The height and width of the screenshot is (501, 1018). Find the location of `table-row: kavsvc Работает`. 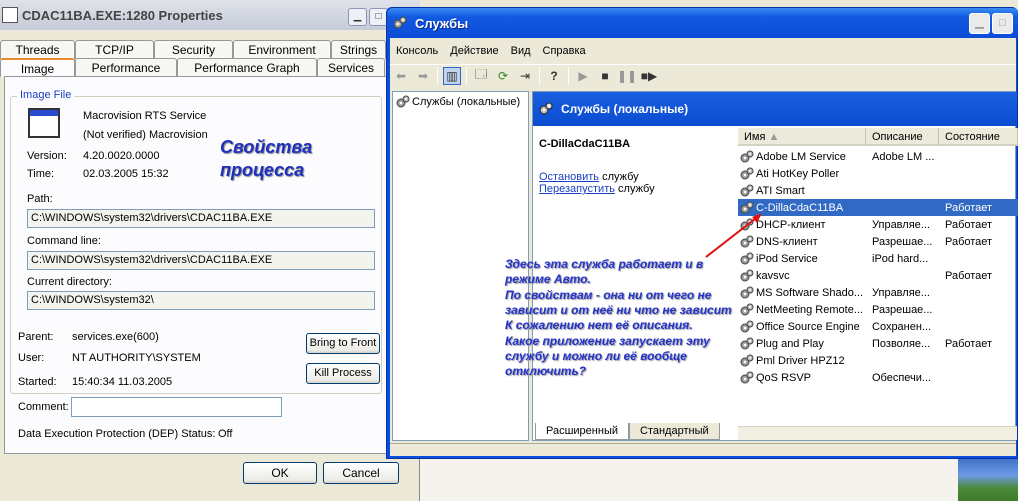

table-row: kavsvc Работает is located at coordinates (878, 275).